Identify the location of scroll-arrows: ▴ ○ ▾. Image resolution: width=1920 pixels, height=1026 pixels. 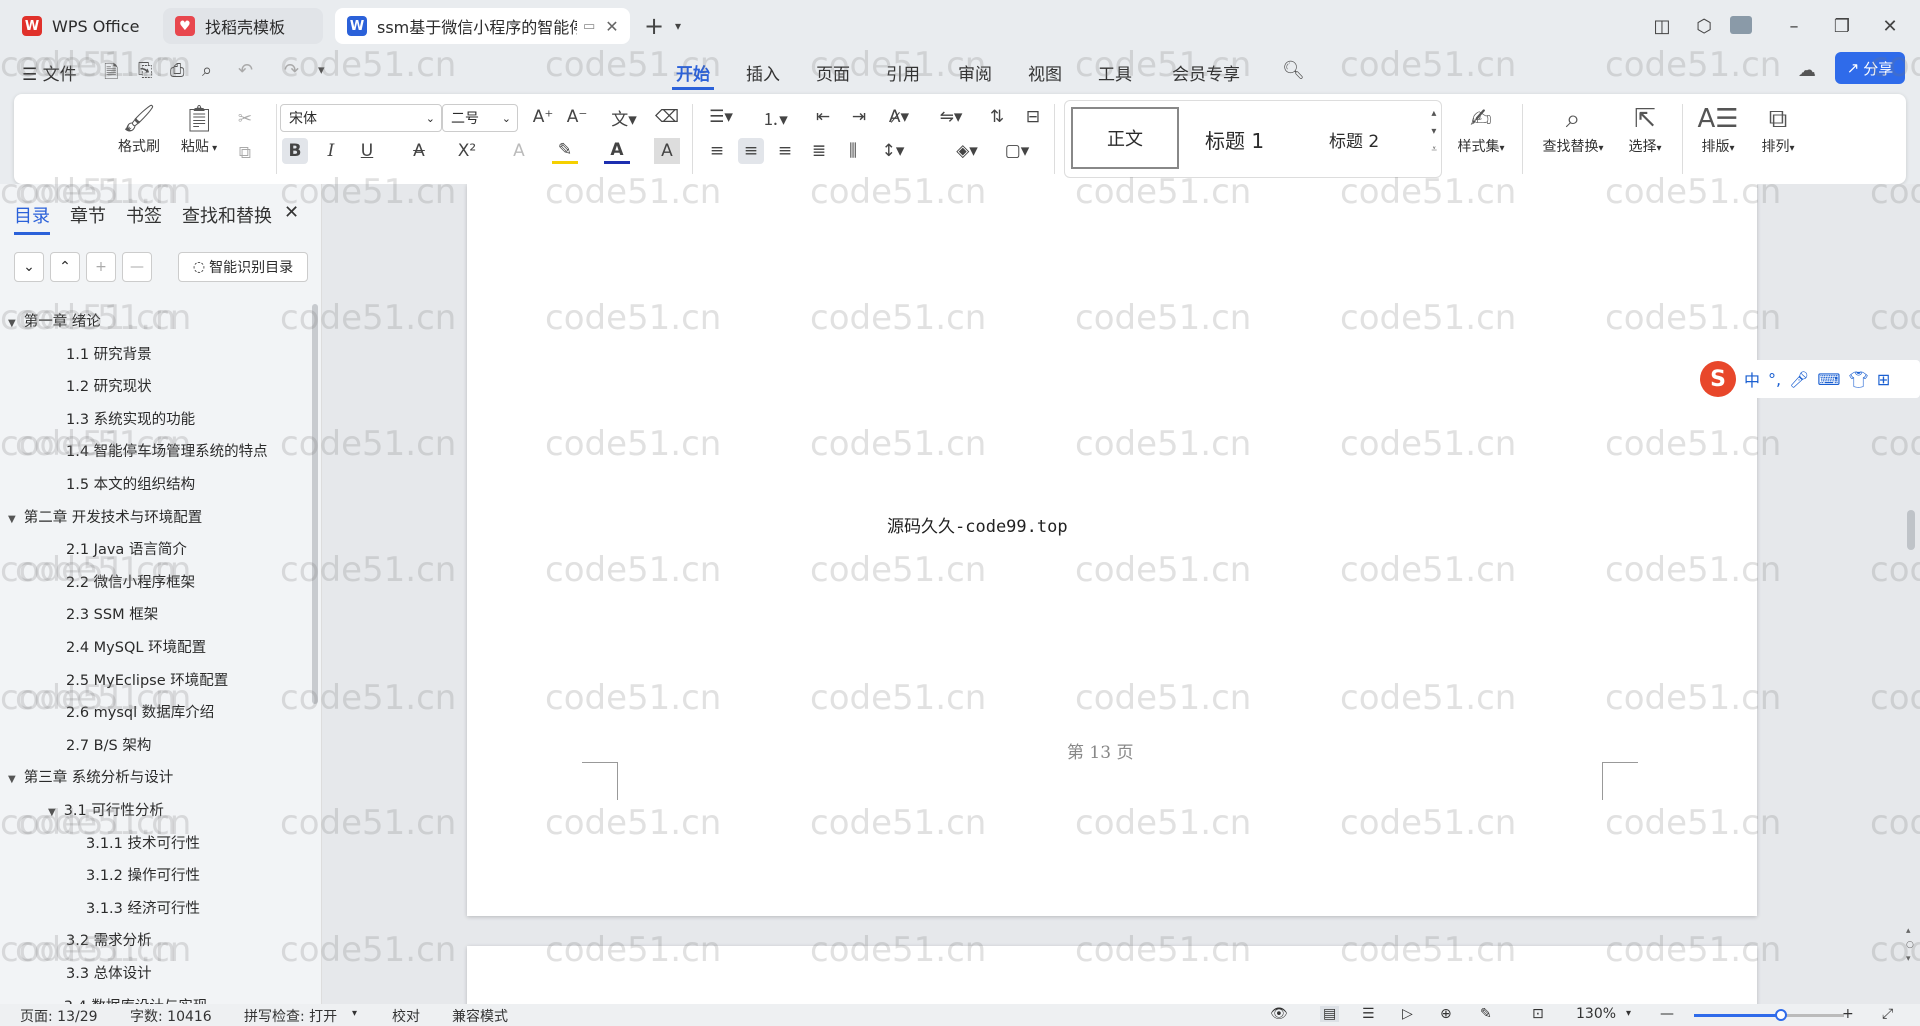
(1910, 945).